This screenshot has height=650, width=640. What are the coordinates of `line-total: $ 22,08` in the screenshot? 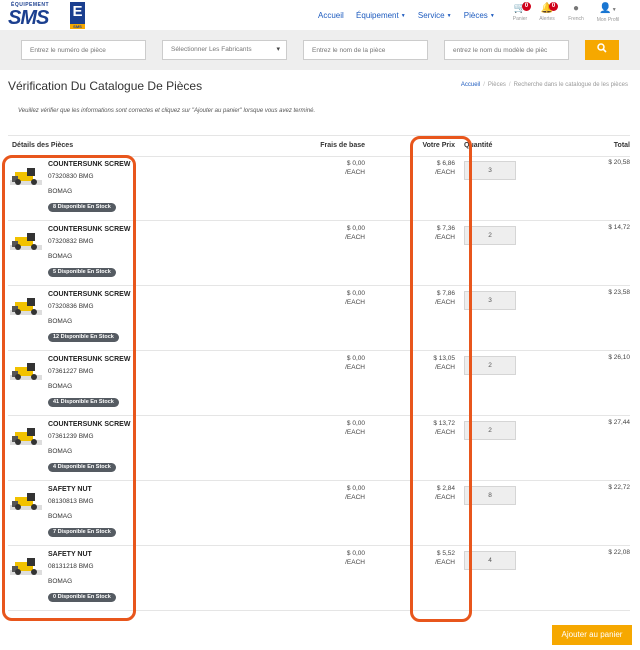 It's located at (619, 552).